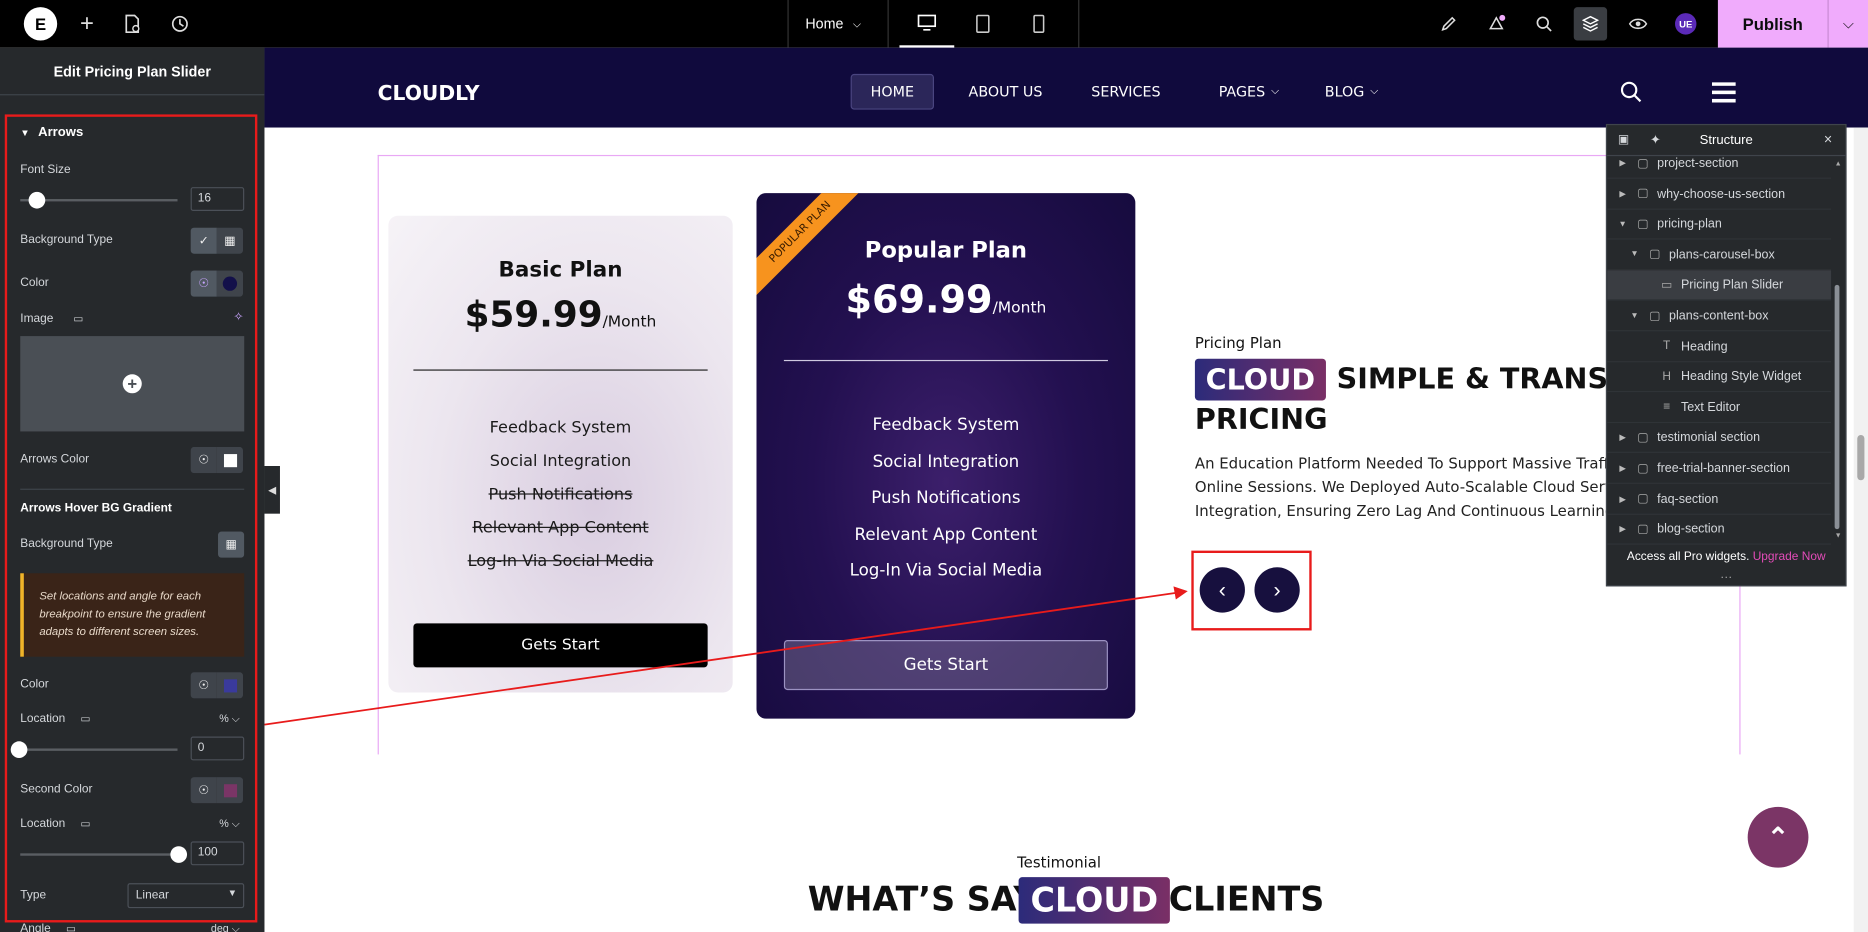 The width and height of the screenshot is (1868, 932). I want to click on bg-type-toggle: ✓ ▦, so click(217, 240).